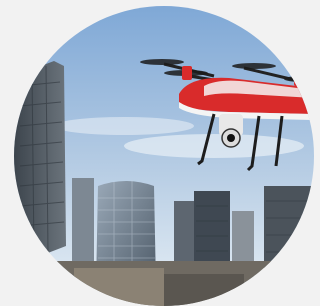 This screenshot has width=320, height=306. I want to click on cloud, so click(124, 126).